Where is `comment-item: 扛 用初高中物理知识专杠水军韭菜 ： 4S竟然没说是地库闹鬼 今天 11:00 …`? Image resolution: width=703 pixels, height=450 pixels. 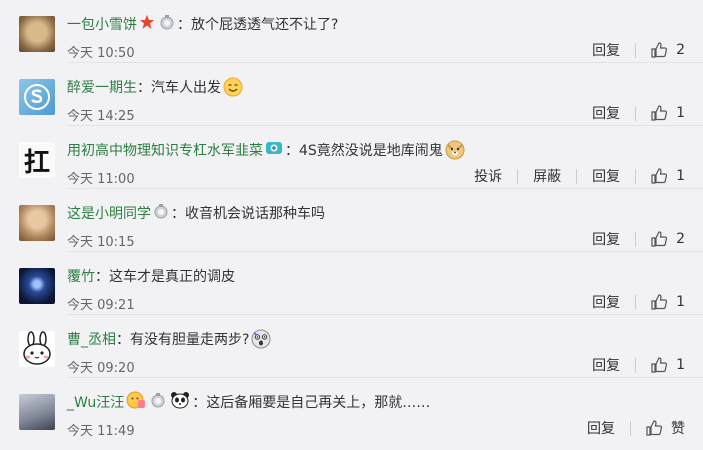
comment-item: 扛 用初高中物理知识专杠水军韭菜 ： 4S竟然没说是地库闹鬼 今天 11:00 … is located at coordinates (351, 157).